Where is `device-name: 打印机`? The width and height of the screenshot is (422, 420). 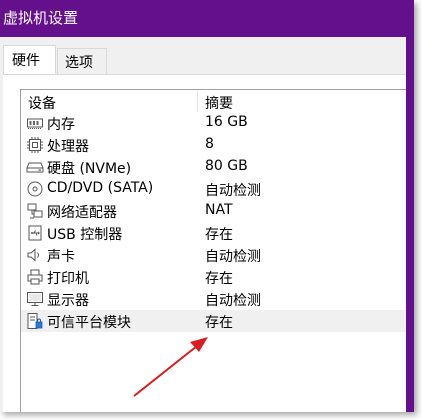
device-name: 打印机 is located at coordinates (68, 279).